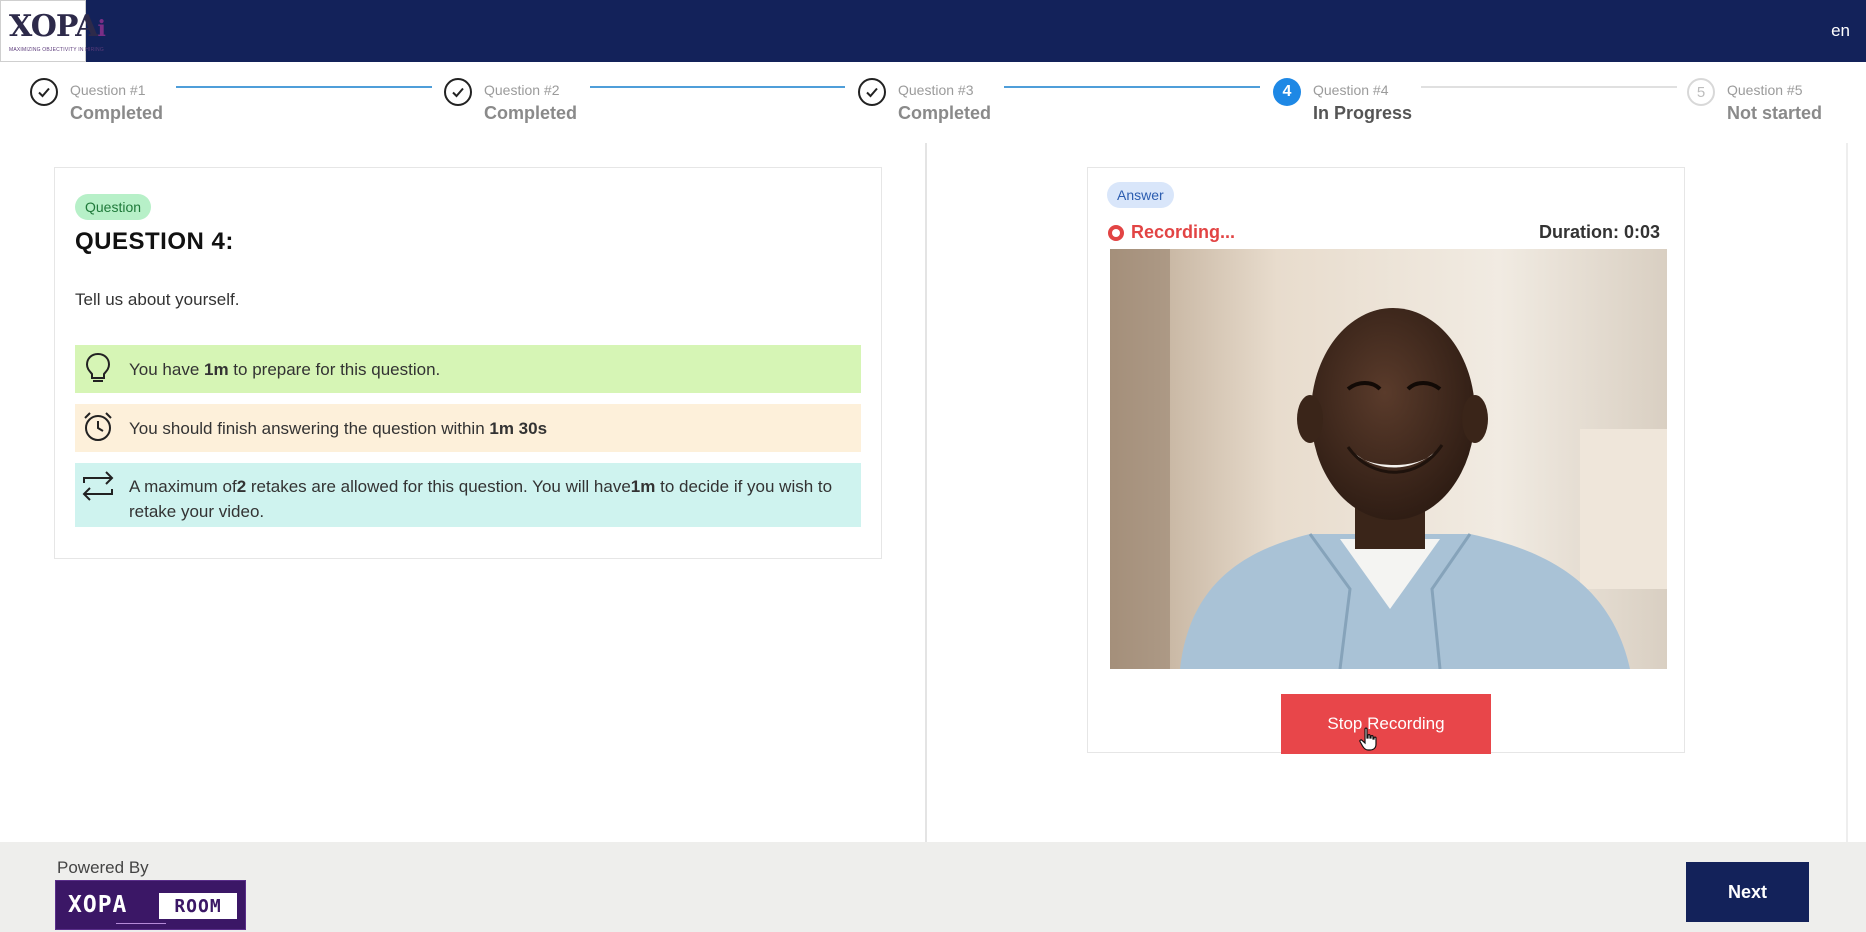  I want to click on step-label: Question #5, so click(1765, 90).